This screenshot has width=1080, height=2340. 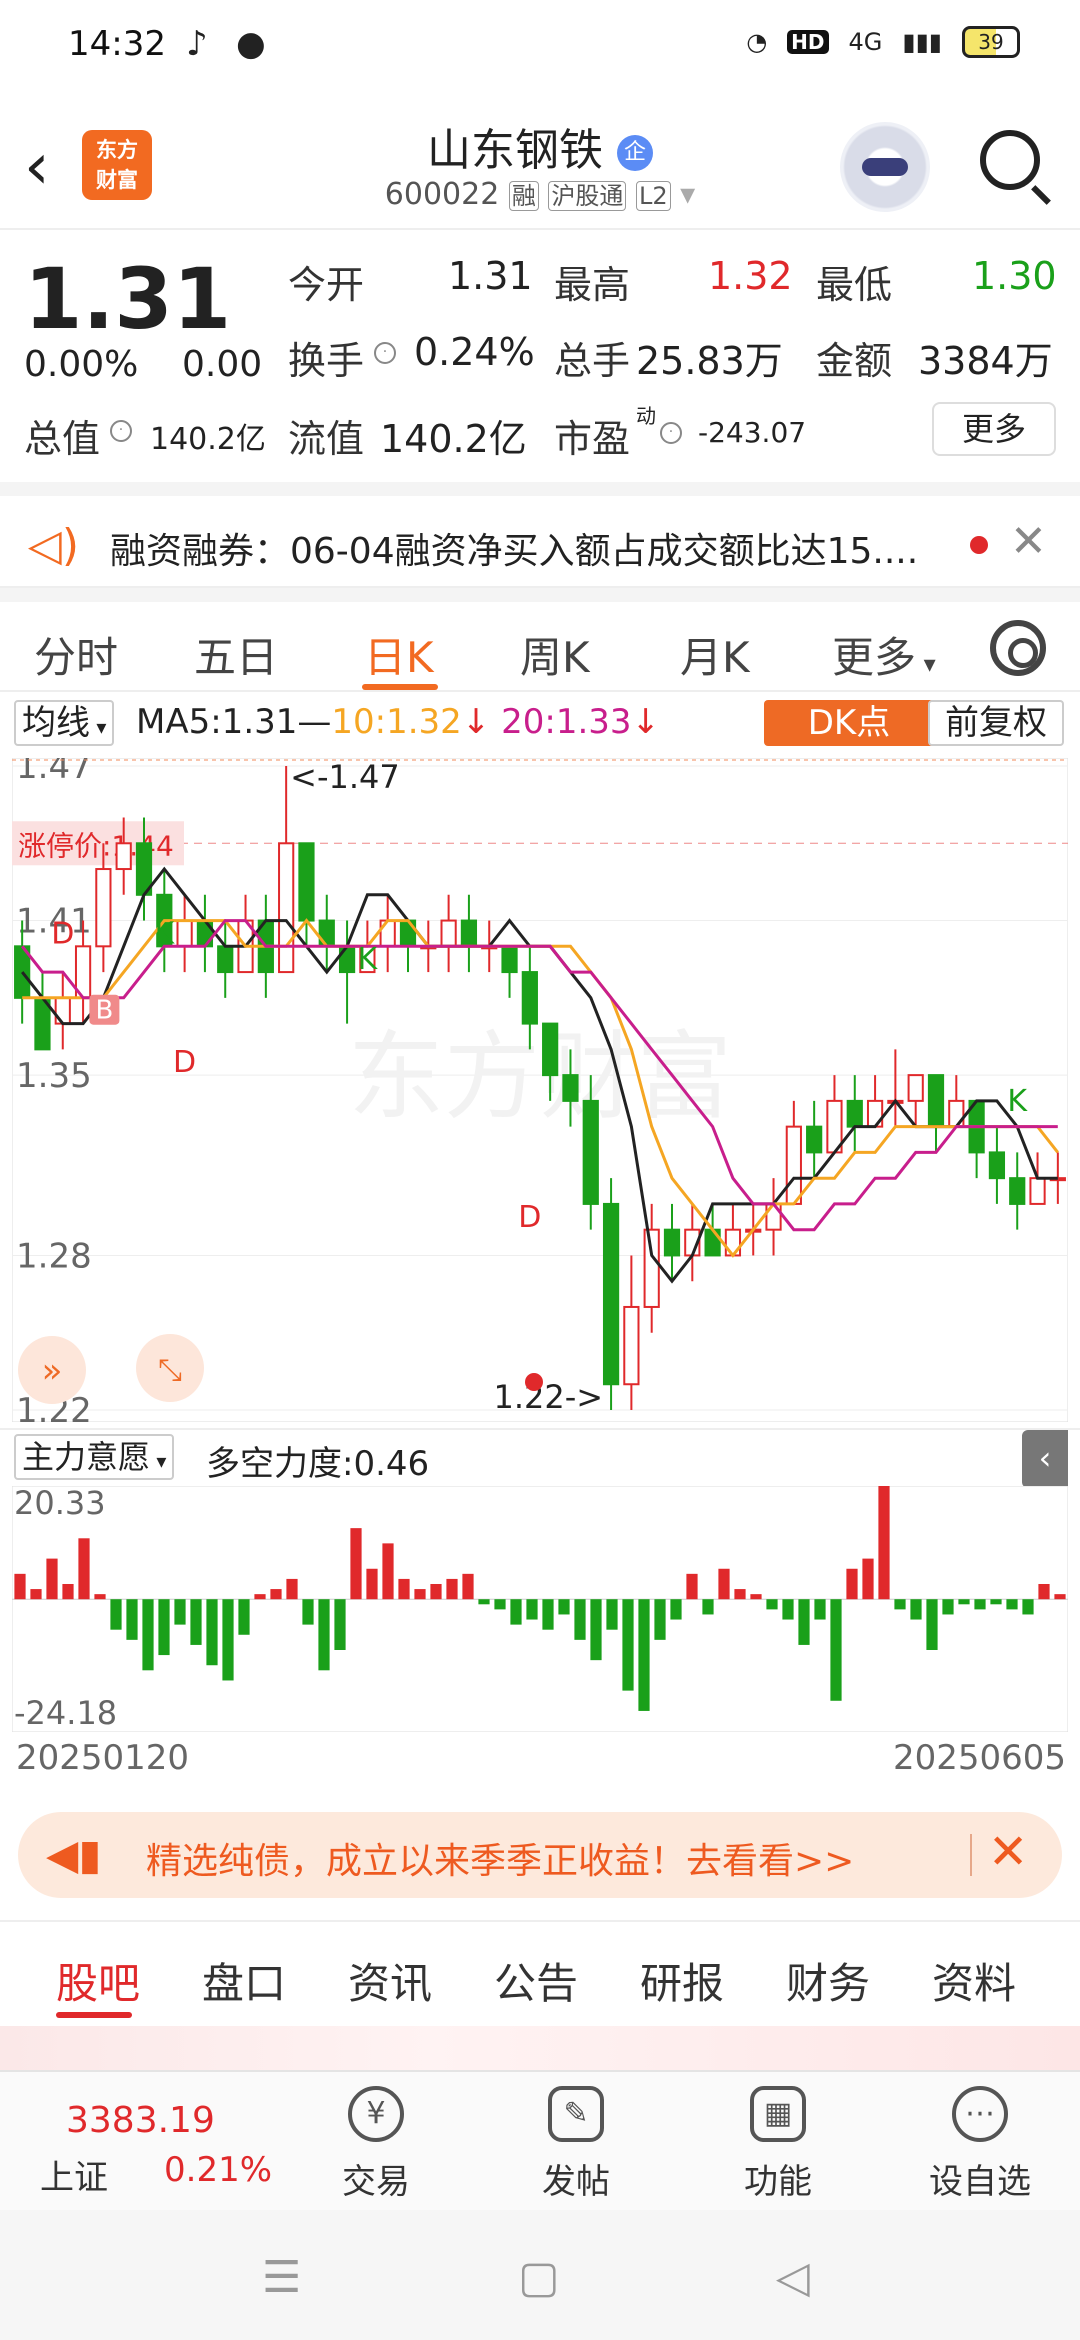 I want to click on notice-bar: ◁) 融资融券：06-04融资净买入额占成交额比达15.... ✕, so click(x=540, y=535).